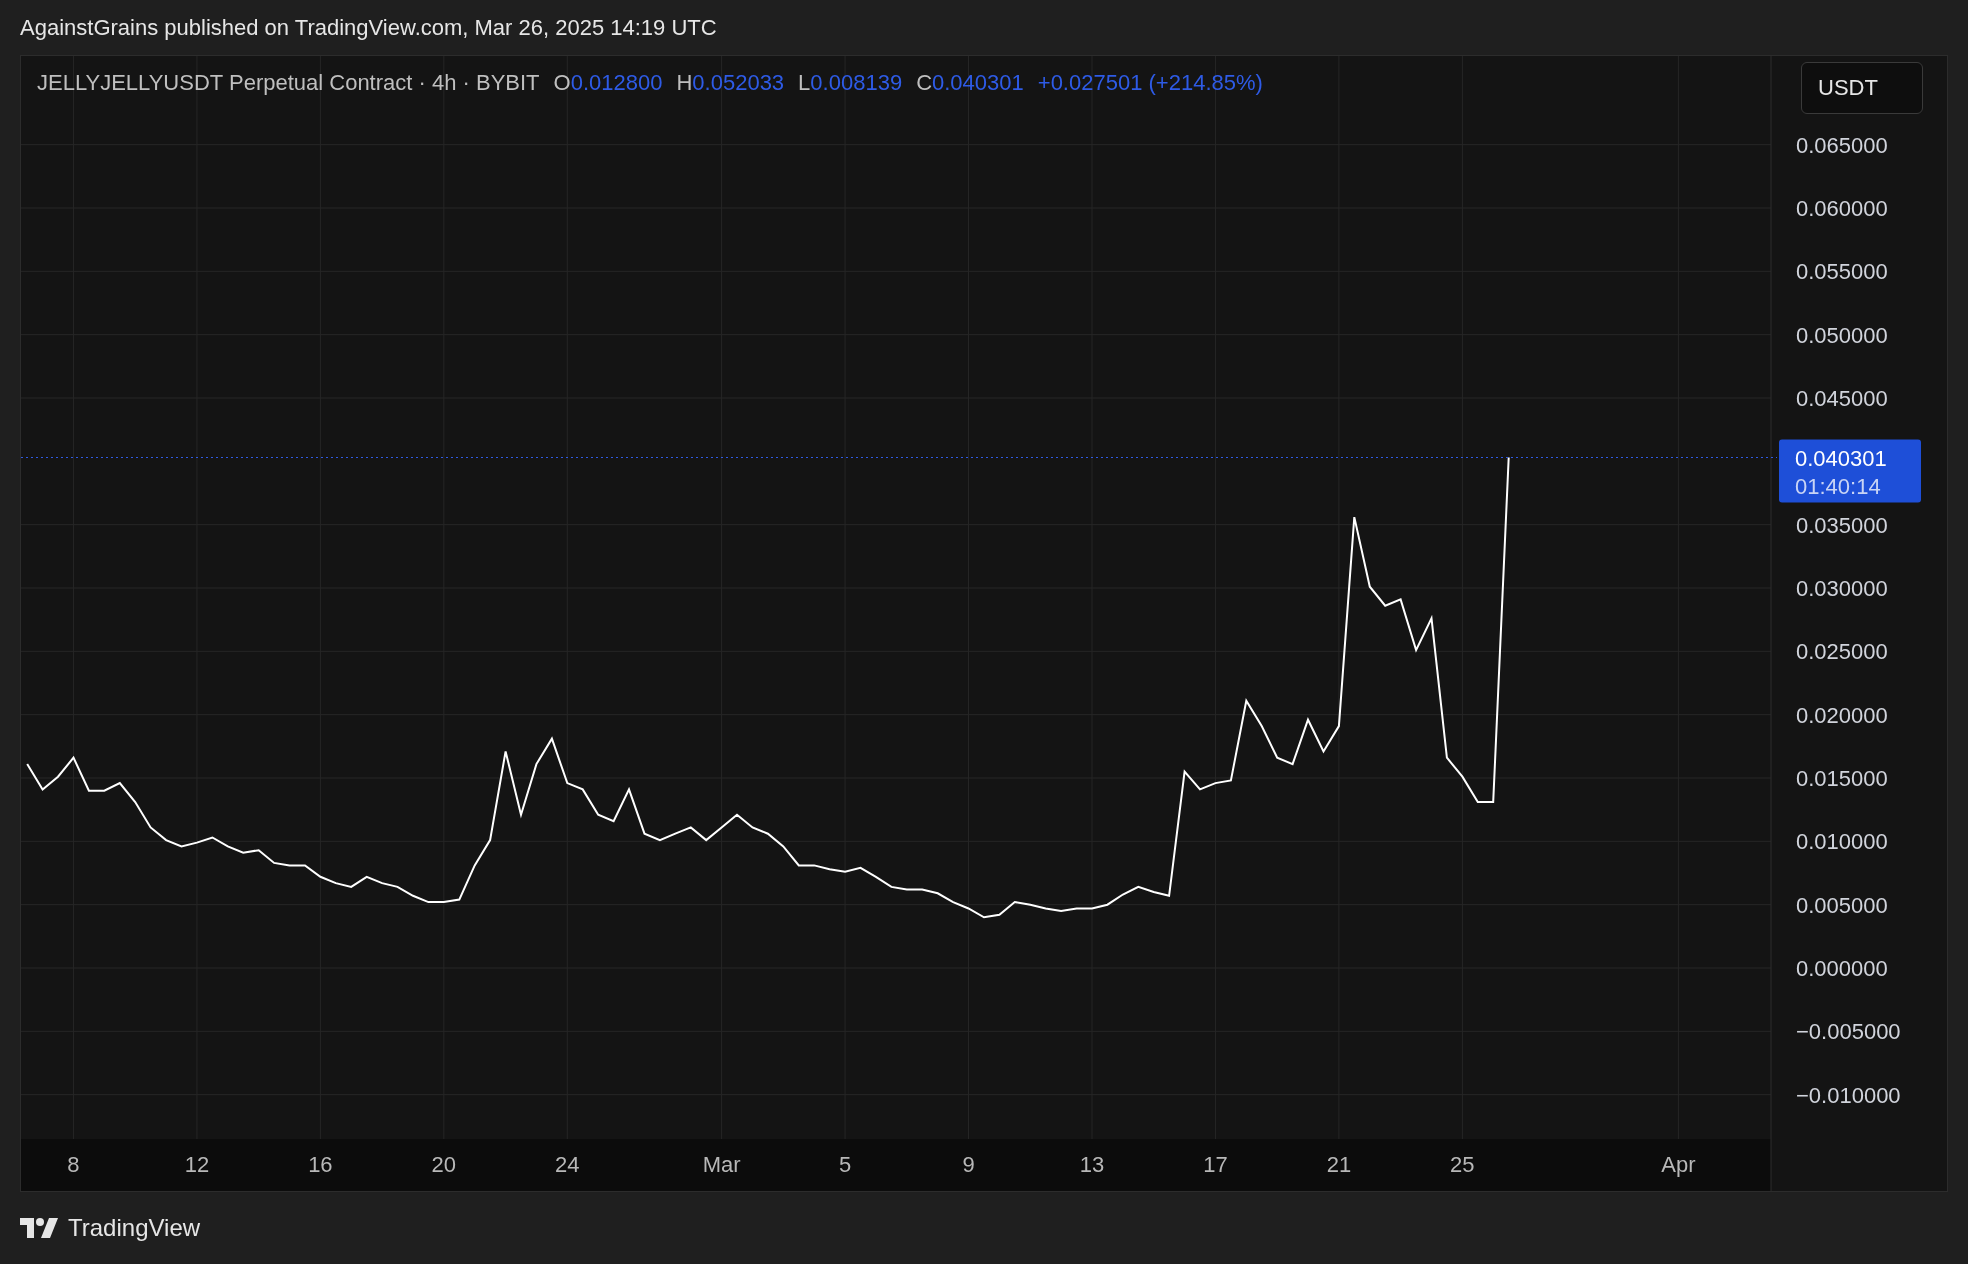  What do you see at coordinates (1850, 471) in the screenshot?
I see `price-tag: 0.040301 01:40:14` at bounding box center [1850, 471].